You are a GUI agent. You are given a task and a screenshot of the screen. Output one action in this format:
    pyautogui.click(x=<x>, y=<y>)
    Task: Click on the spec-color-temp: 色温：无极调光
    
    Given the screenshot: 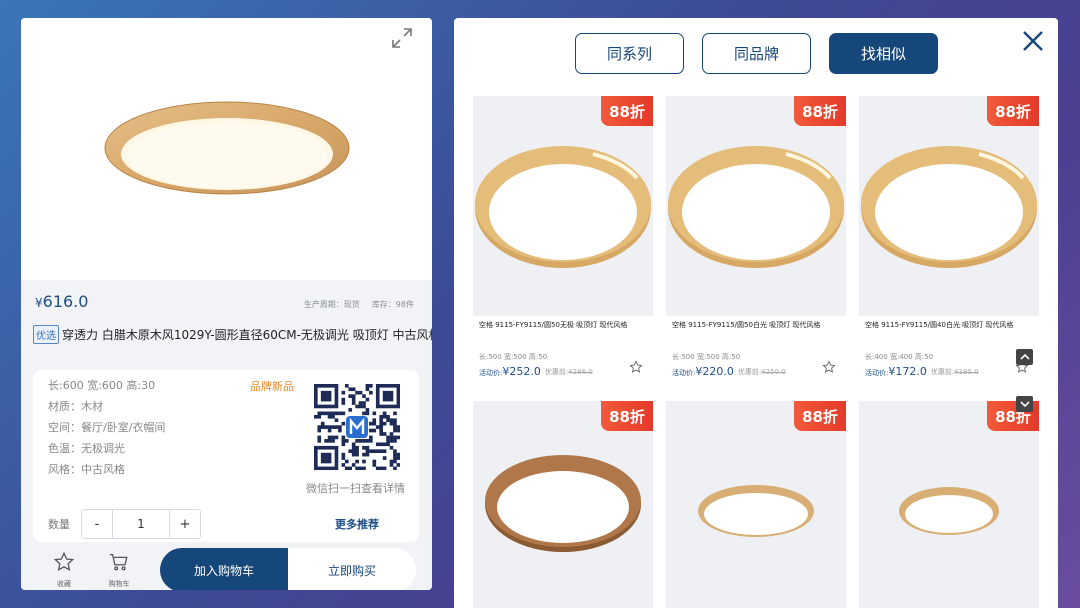 What is the action you would take?
    pyautogui.click(x=86, y=448)
    